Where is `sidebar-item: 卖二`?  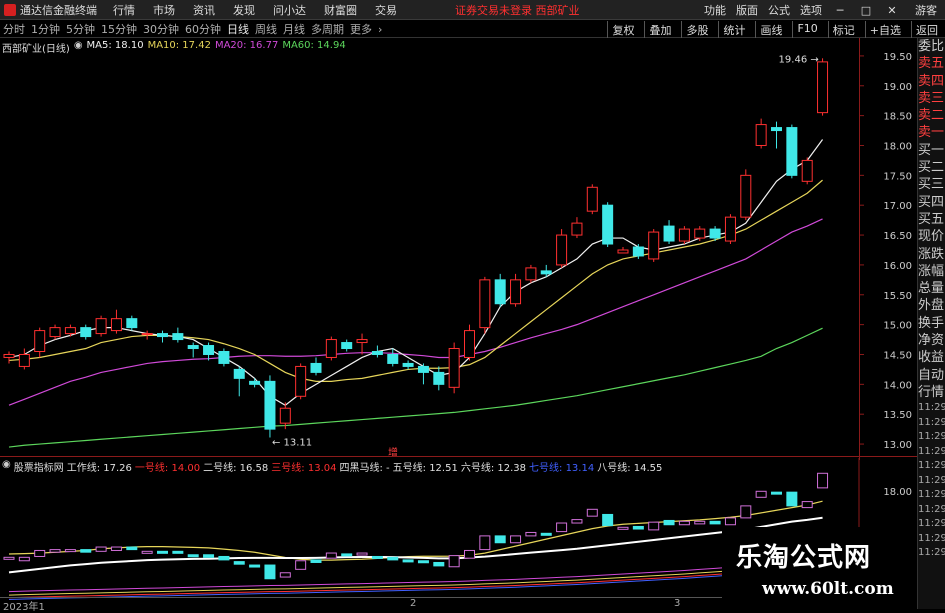
sidebar-item: 卖二 is located at coordinates (931, 115).